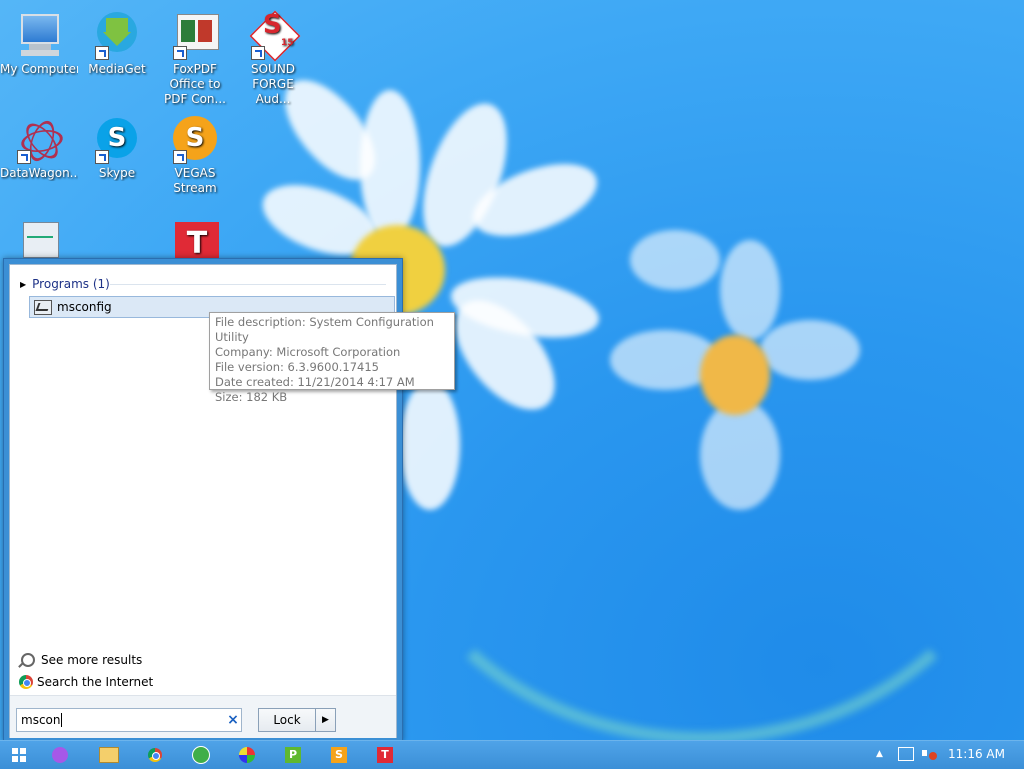 This screenshot has width=1024, height=769. What do you see at coordinates (512, 754) in the screenshot?
I see `taskbar: P S T ▲ 11:16 AM` at bounding box center [512, 754].